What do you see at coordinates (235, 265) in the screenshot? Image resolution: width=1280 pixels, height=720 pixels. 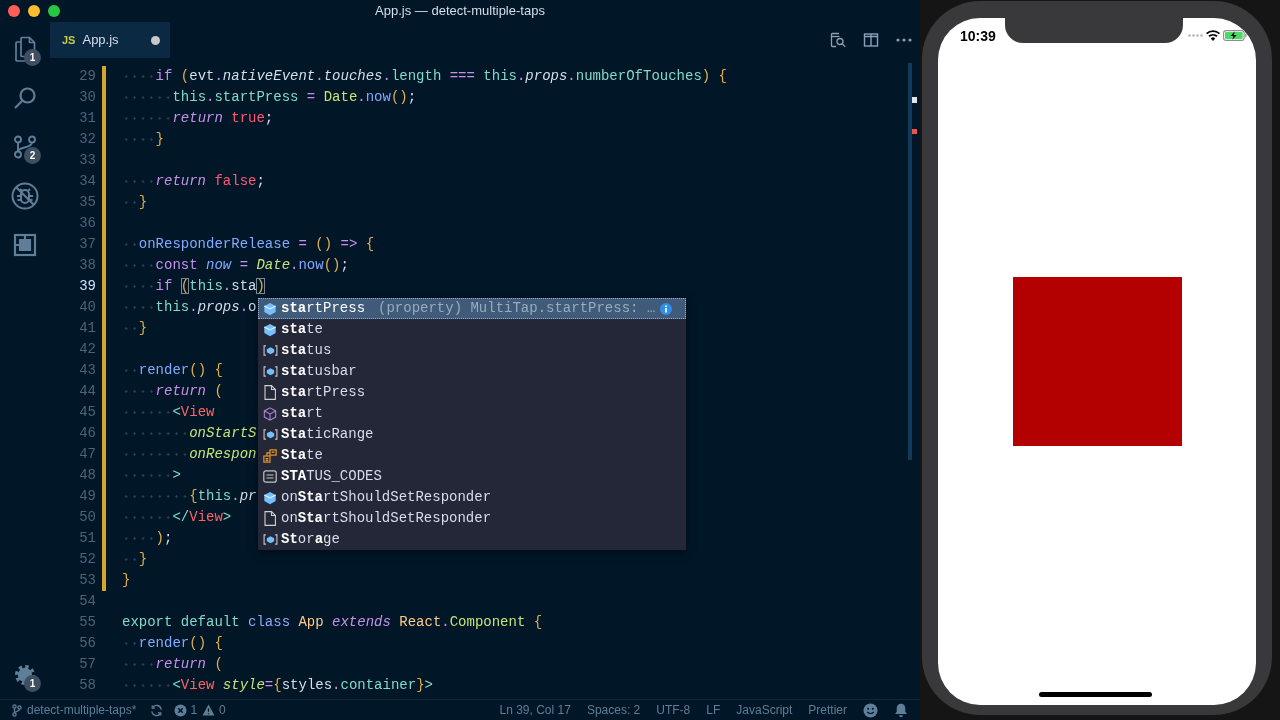 I see `code-line: const now = Date.now();` at bounding box center [235, 265].